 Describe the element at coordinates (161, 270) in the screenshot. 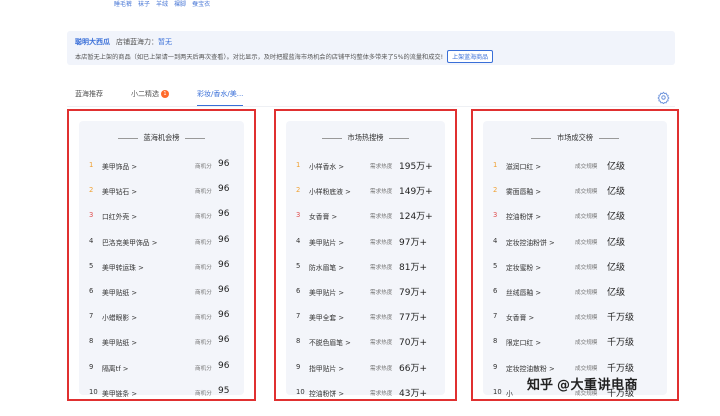

I see `list-item: 5 美甲转运珠 > 商机分 96` at that location.